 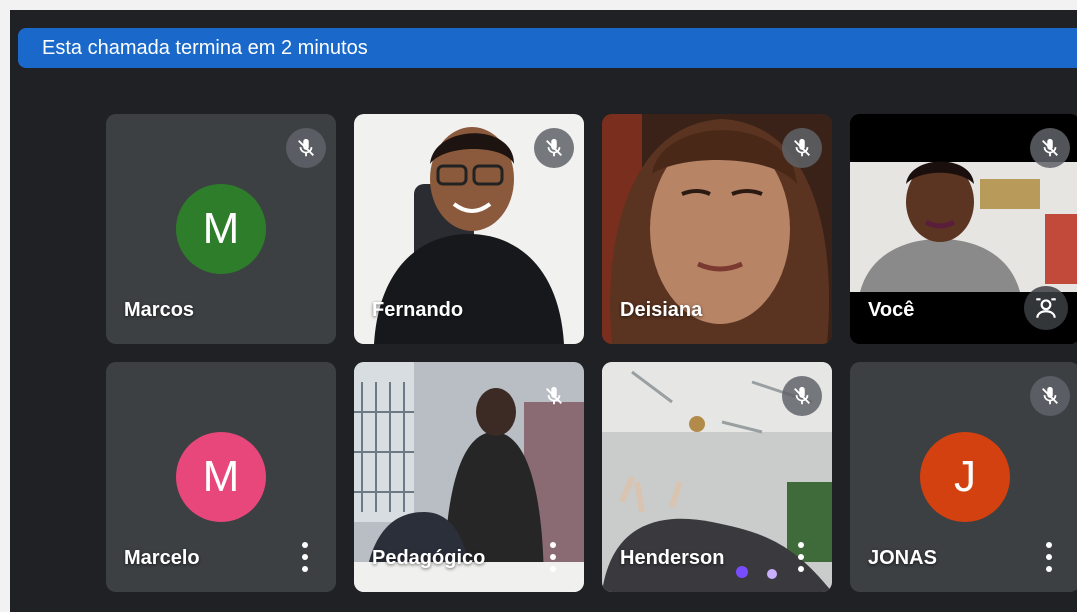 I want to click on participant-name: Você, so click(x=891, y=310).